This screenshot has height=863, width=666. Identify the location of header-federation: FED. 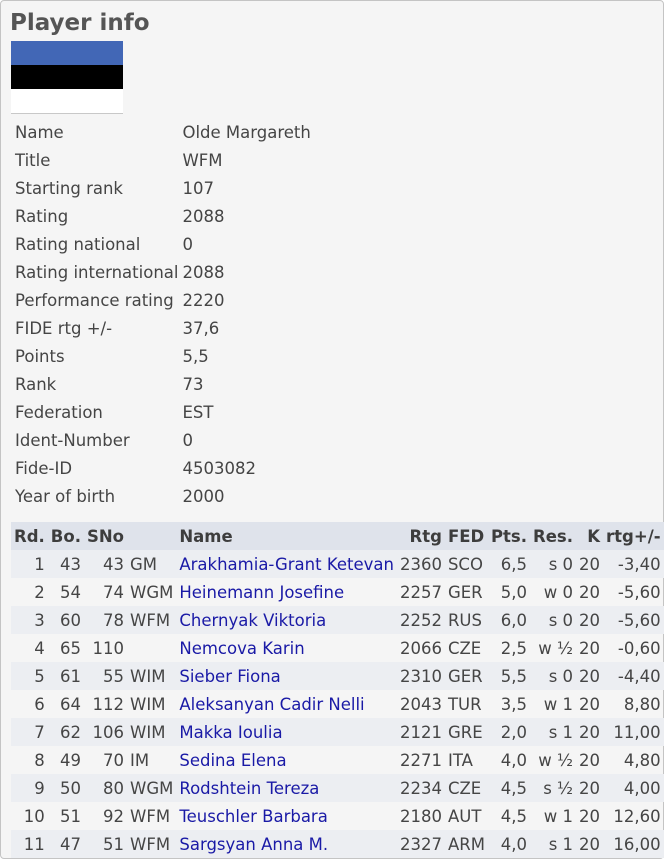
(466, 536).